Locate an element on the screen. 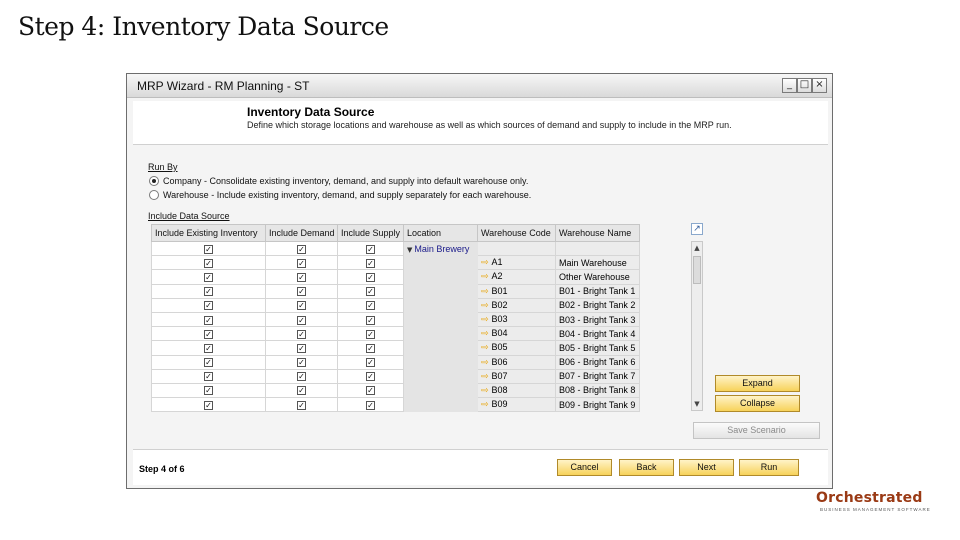 This screenshot has height=540, width=960. run-button: Run is located at coordinates (769, 467).